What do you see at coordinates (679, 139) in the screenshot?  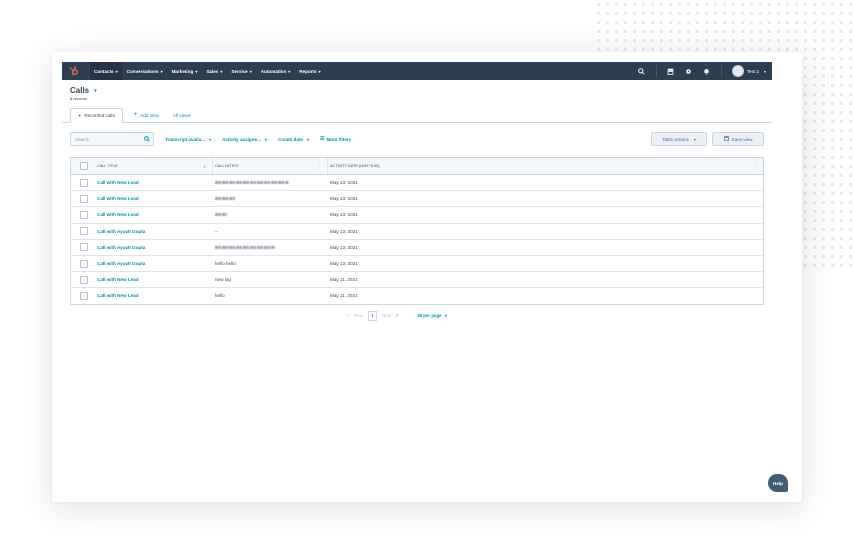 I see `table-actions-button: Table actions ▾` at bounding box center [679, 139].